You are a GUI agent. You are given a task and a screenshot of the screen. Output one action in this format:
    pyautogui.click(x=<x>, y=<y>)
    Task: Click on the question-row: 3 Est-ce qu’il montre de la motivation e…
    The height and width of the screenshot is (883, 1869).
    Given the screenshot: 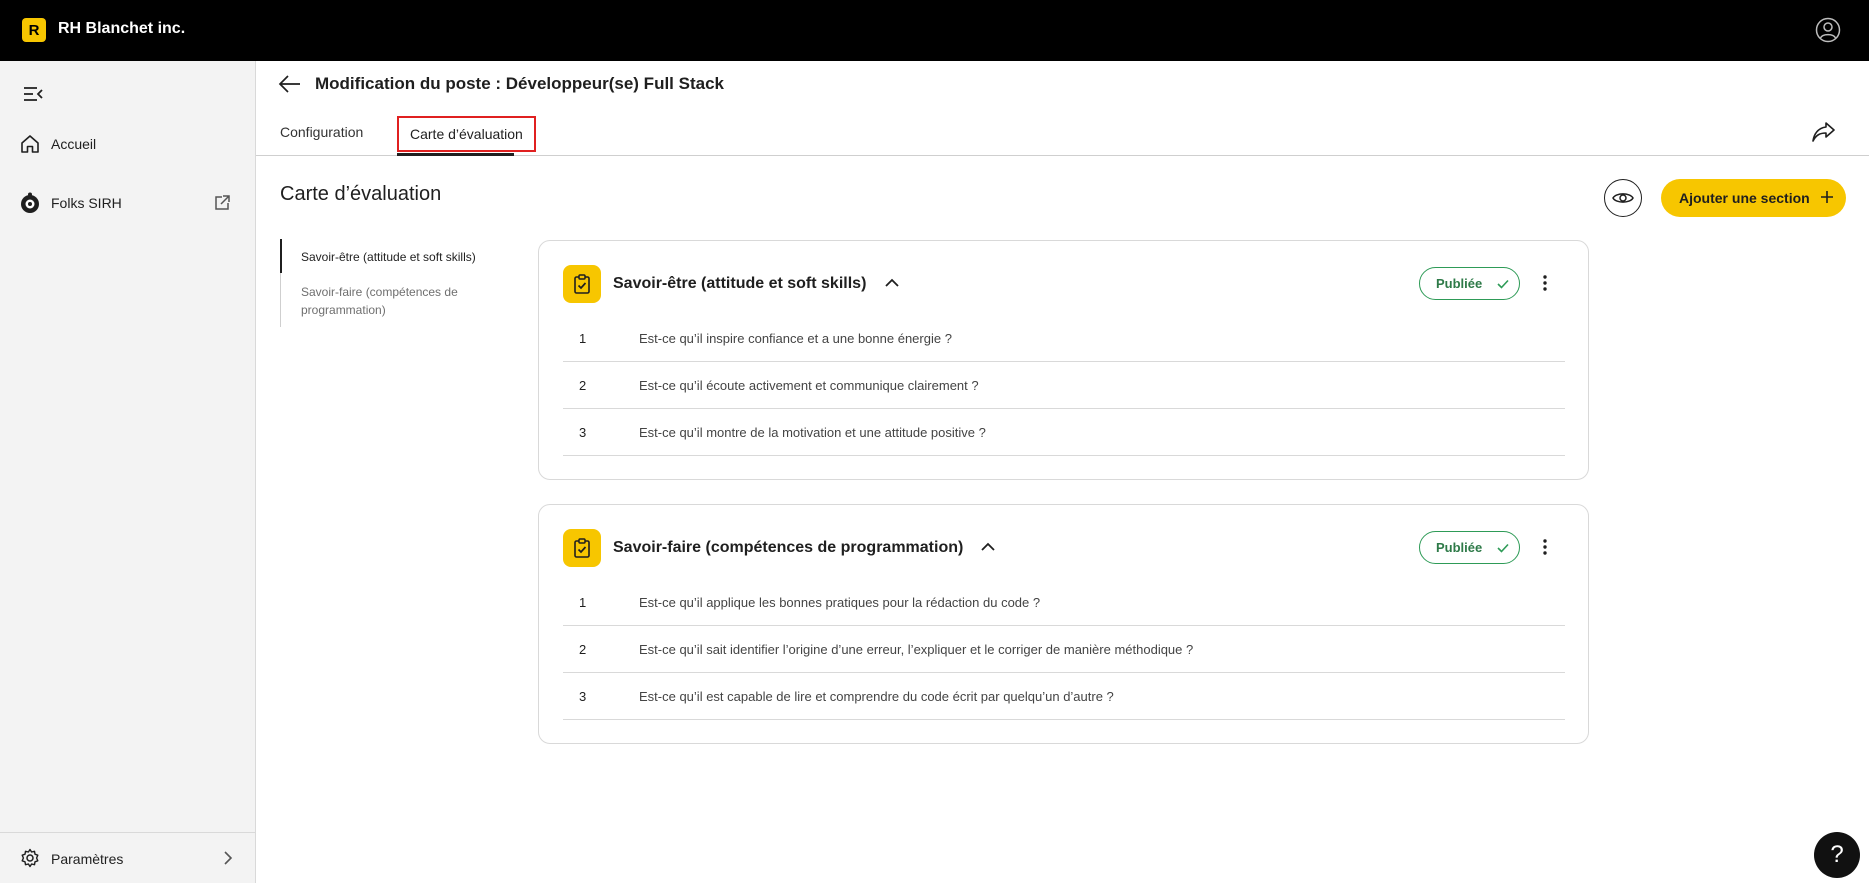 What is the action you would take?
    pyautogui.click(x=1064, y=432)
    